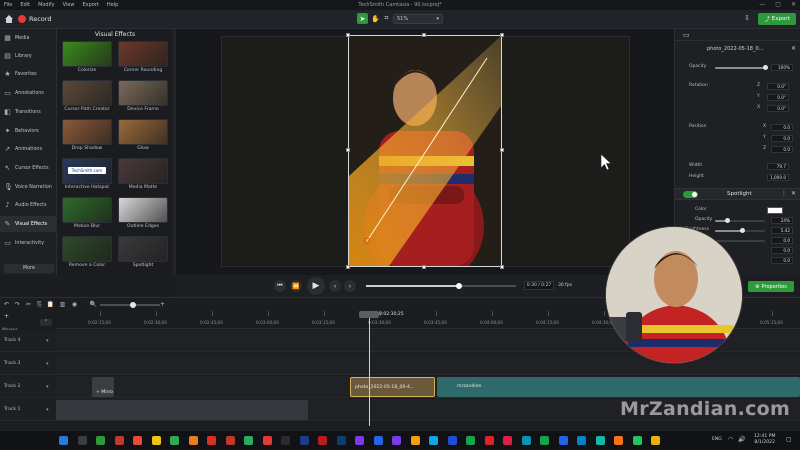  I want to click on maximize-button: ▢, so click(778, 5).